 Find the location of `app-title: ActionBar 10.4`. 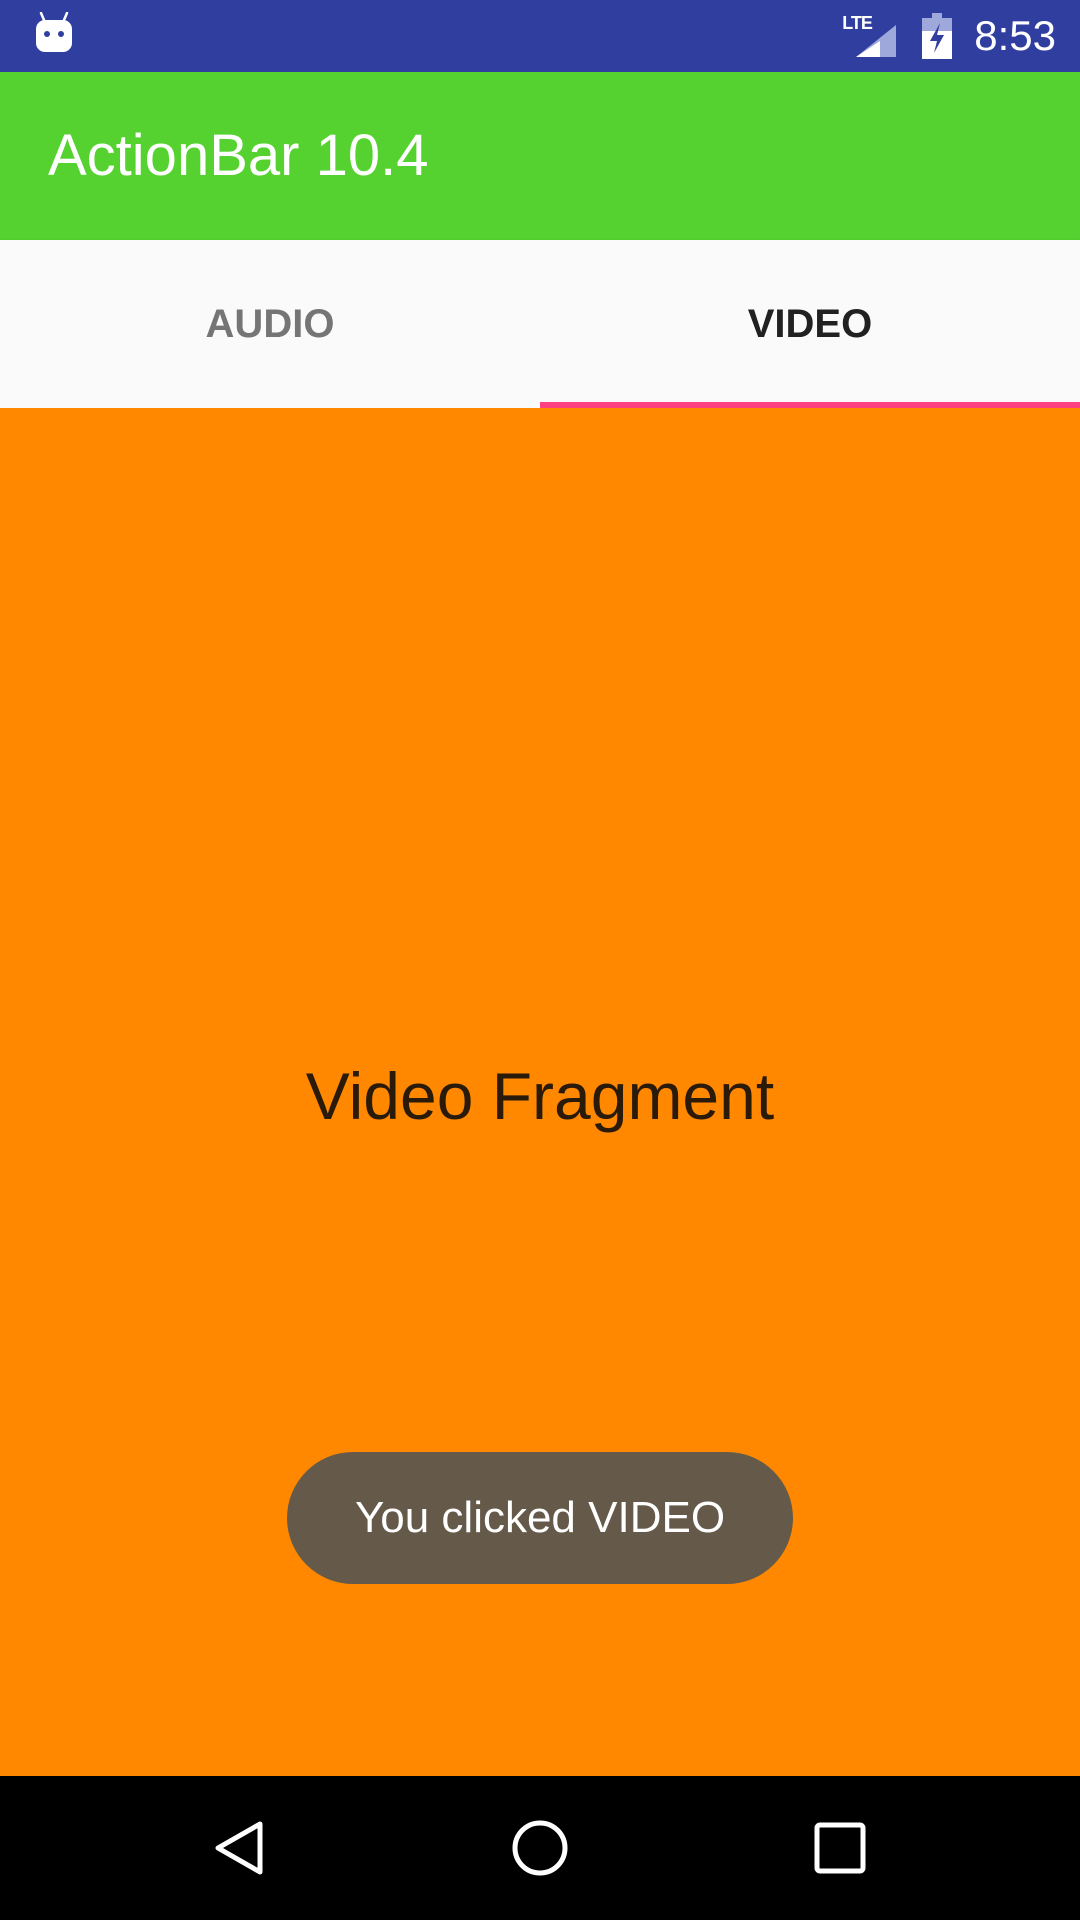

app-title: ActionBar 10.4 is located at coordinates (238, 155).